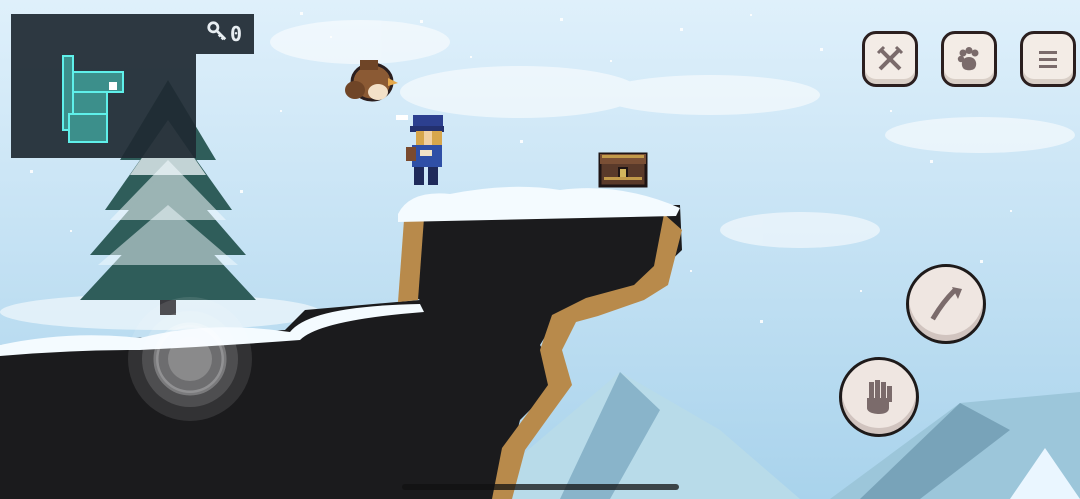 Image resolution: width=1080 pixels, height=499 pixels. I want to click on key-icon, so click(217, 33).